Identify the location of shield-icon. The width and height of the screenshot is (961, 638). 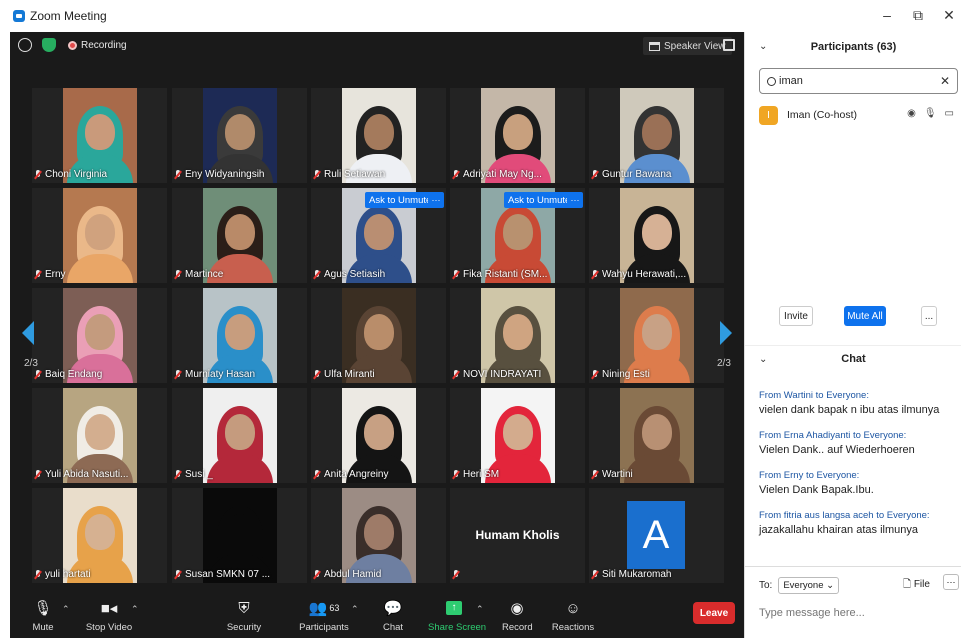
(49, 45).